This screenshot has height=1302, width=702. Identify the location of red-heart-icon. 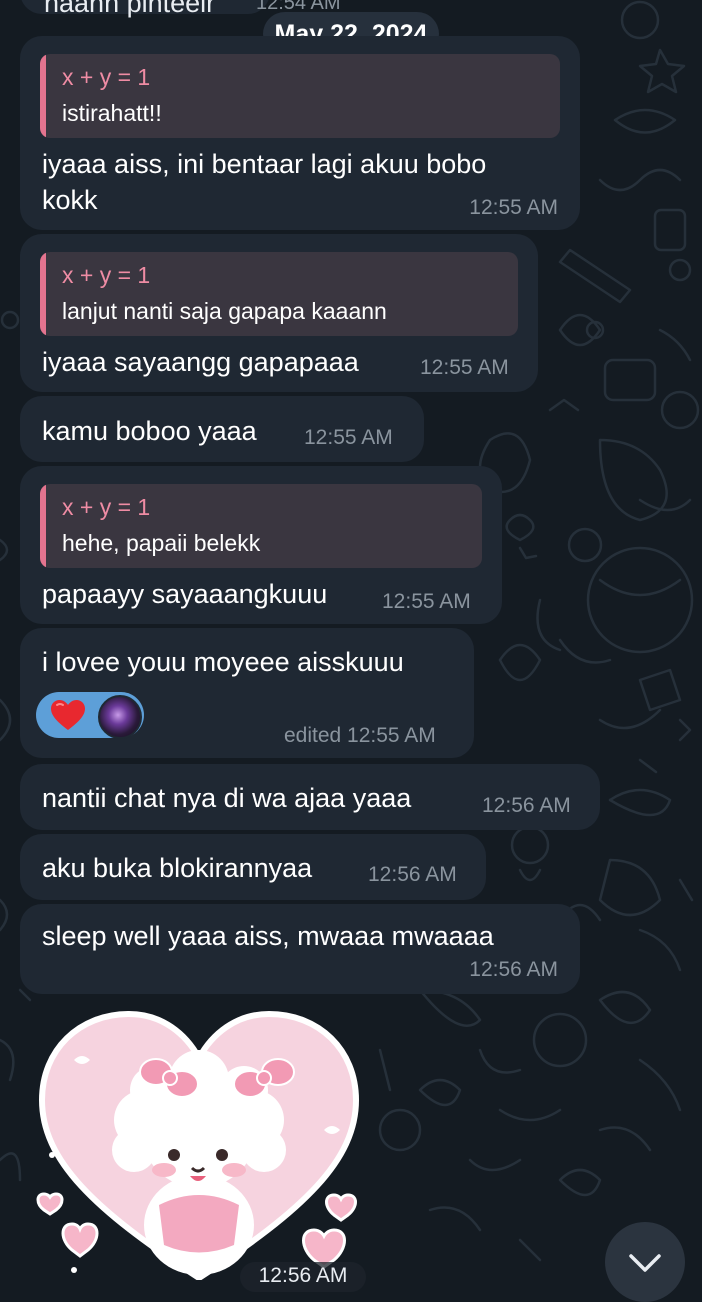
(68, 715).